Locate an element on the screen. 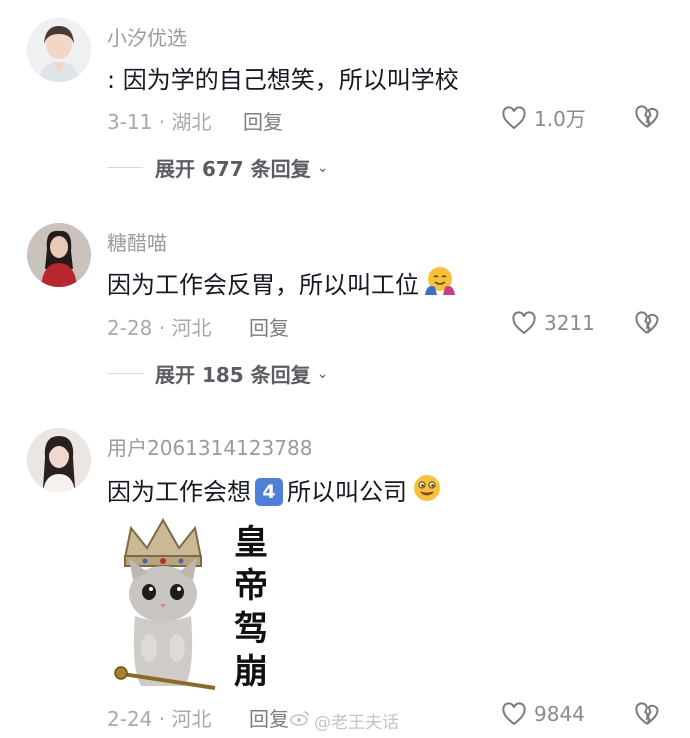  like-count: 1.0万 is located at coordinates (560, 119).